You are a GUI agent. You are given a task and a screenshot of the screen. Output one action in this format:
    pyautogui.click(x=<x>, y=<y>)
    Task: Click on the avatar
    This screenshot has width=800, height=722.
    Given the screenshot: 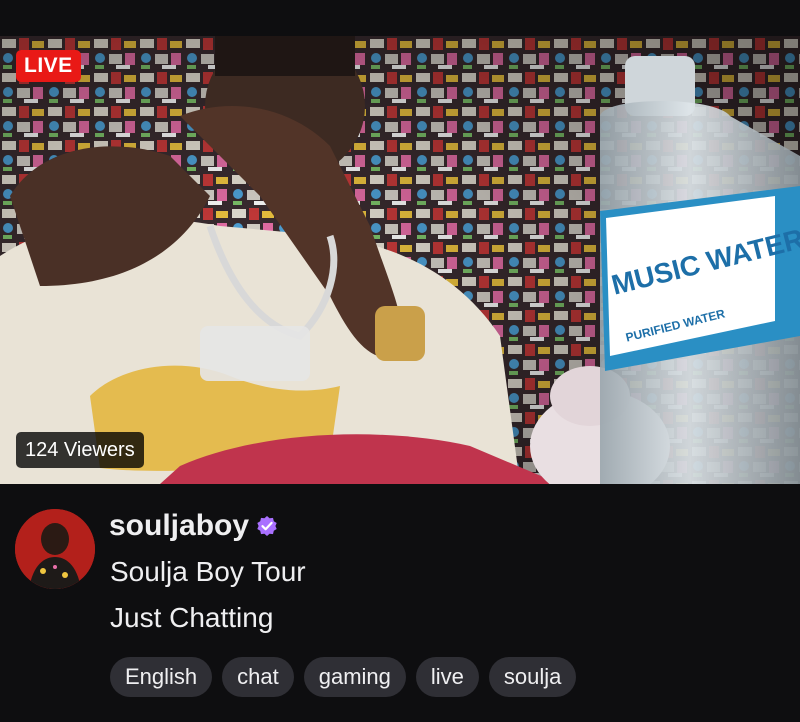 What is the action you would take?
    pyautogui.click(x=55, y=549)
    